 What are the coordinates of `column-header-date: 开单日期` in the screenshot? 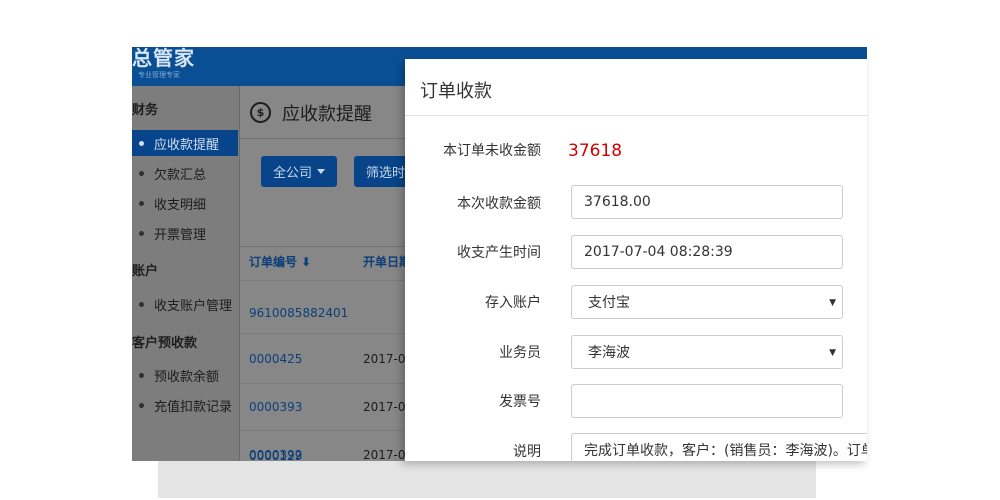 It's located at (385, 261).